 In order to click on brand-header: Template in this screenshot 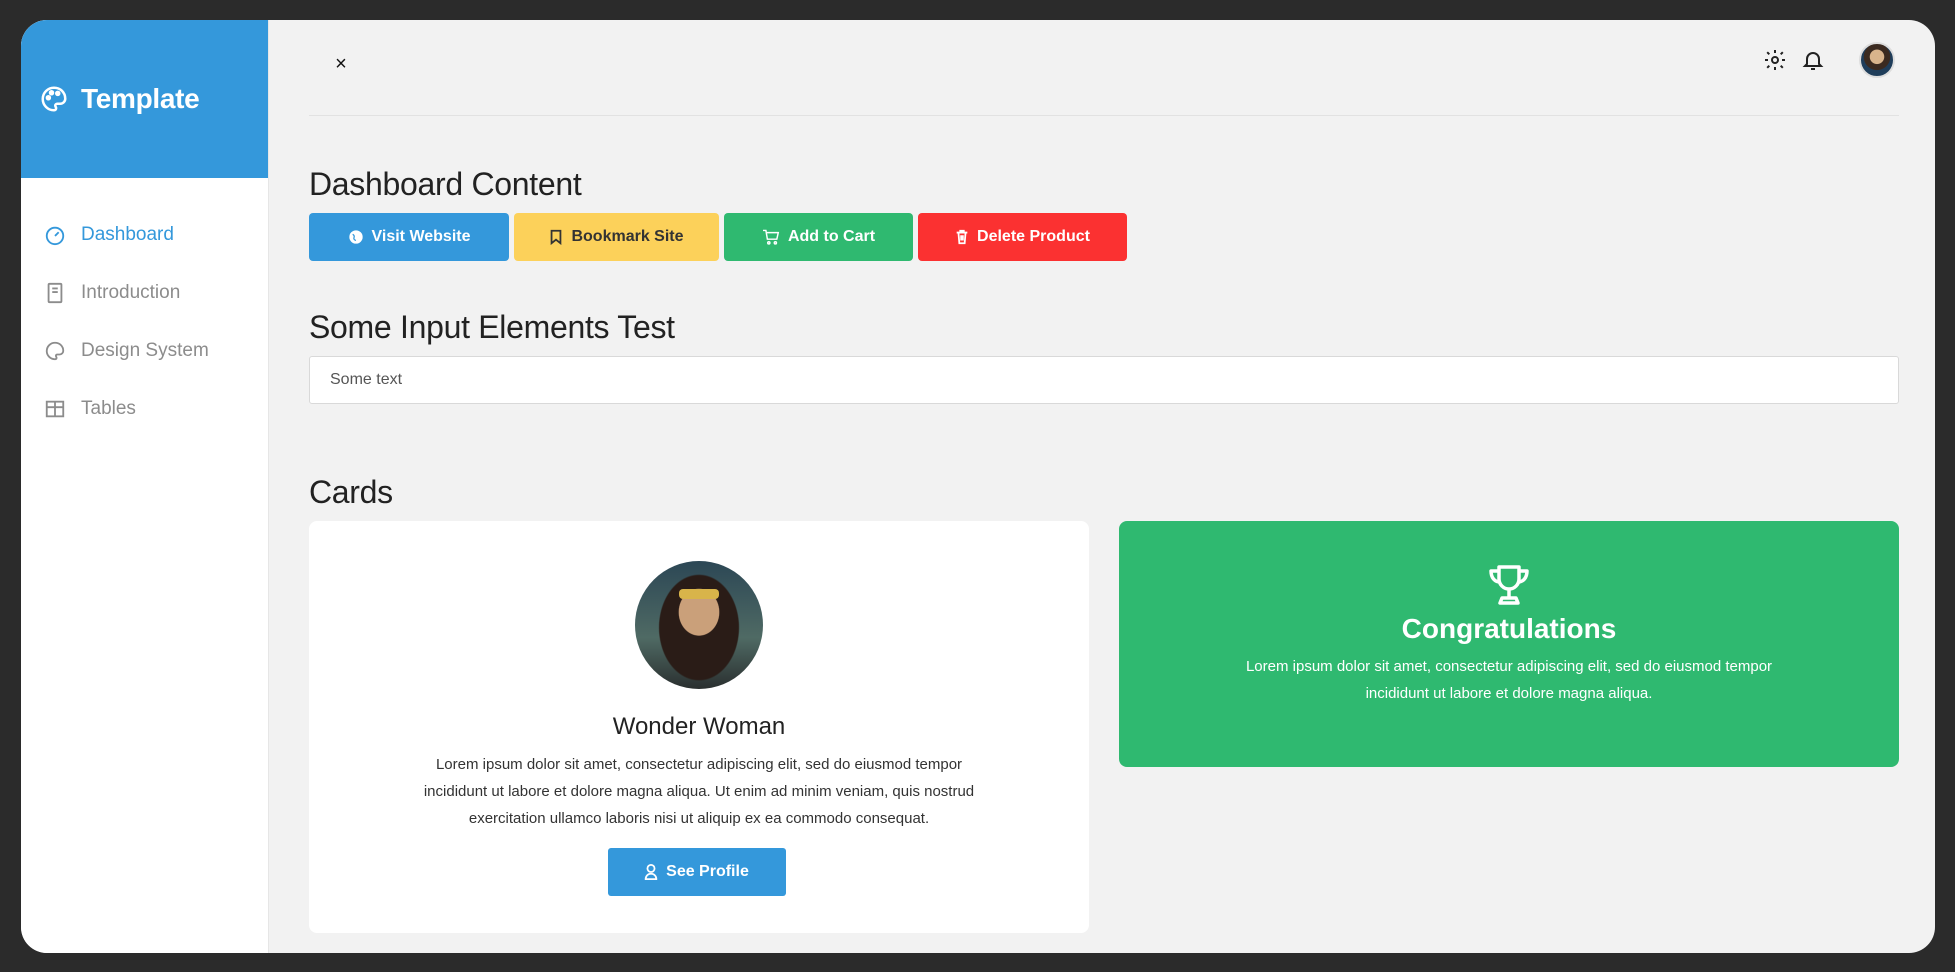, I will do `click(144, 99)`.